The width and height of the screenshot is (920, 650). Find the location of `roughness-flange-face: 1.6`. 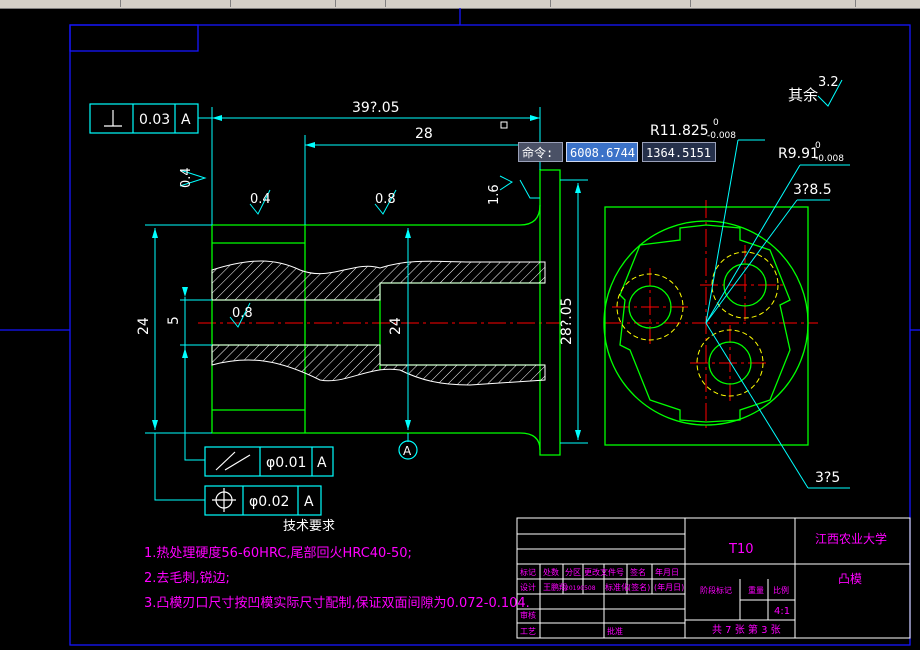

roughness-flange-face: 1.6 is located at coordinates (494, 194).